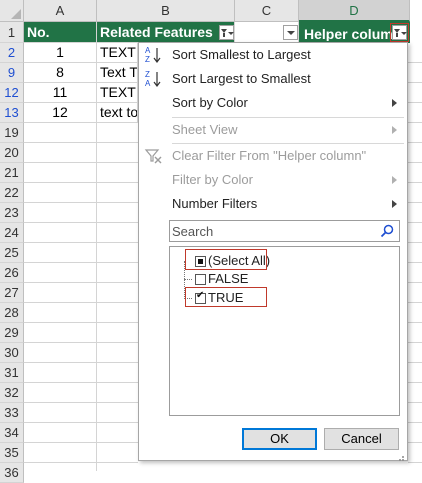 This screenshot has height=483, width=422. I want to click on search-icon, so click(387, 231).